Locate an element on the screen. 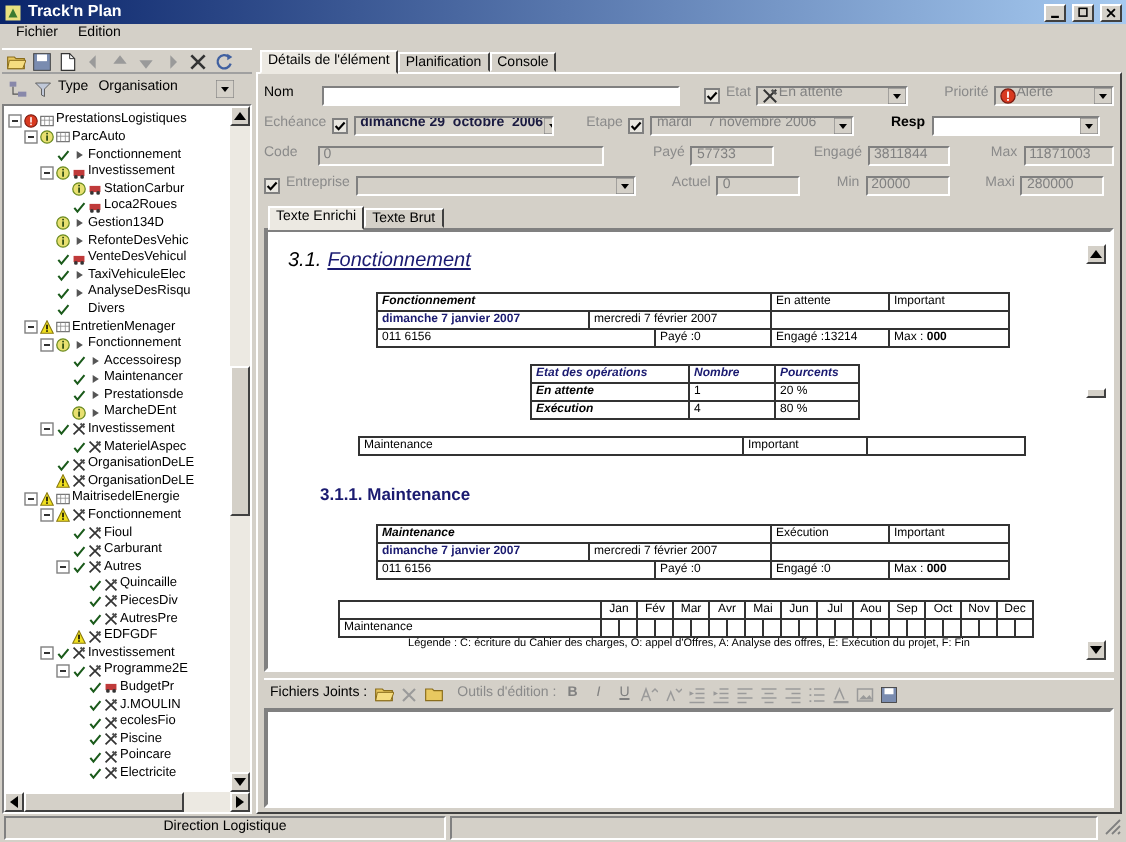 The height and width of the screenshot is (842, 1126). new-page-icon is located at coordinates (68, 61).